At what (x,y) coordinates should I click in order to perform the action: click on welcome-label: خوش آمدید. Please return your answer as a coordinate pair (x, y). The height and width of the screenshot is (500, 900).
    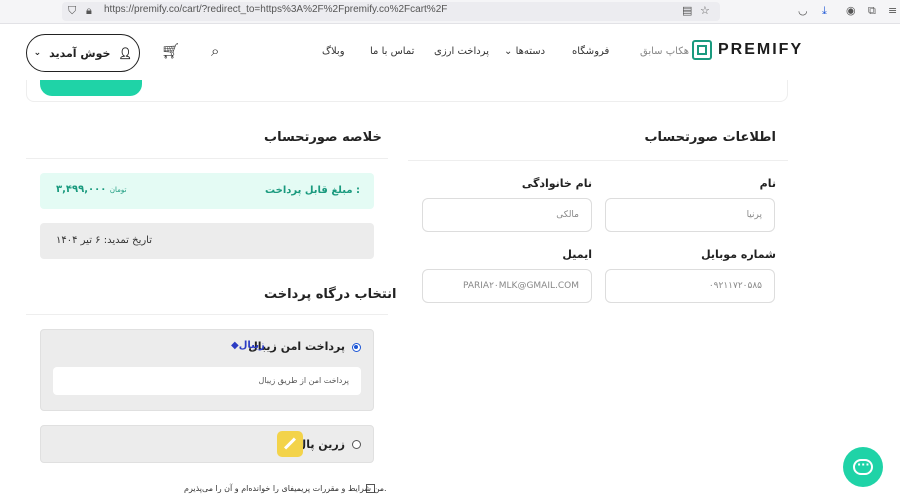
    Looking at the image, I should click on (80, 53).